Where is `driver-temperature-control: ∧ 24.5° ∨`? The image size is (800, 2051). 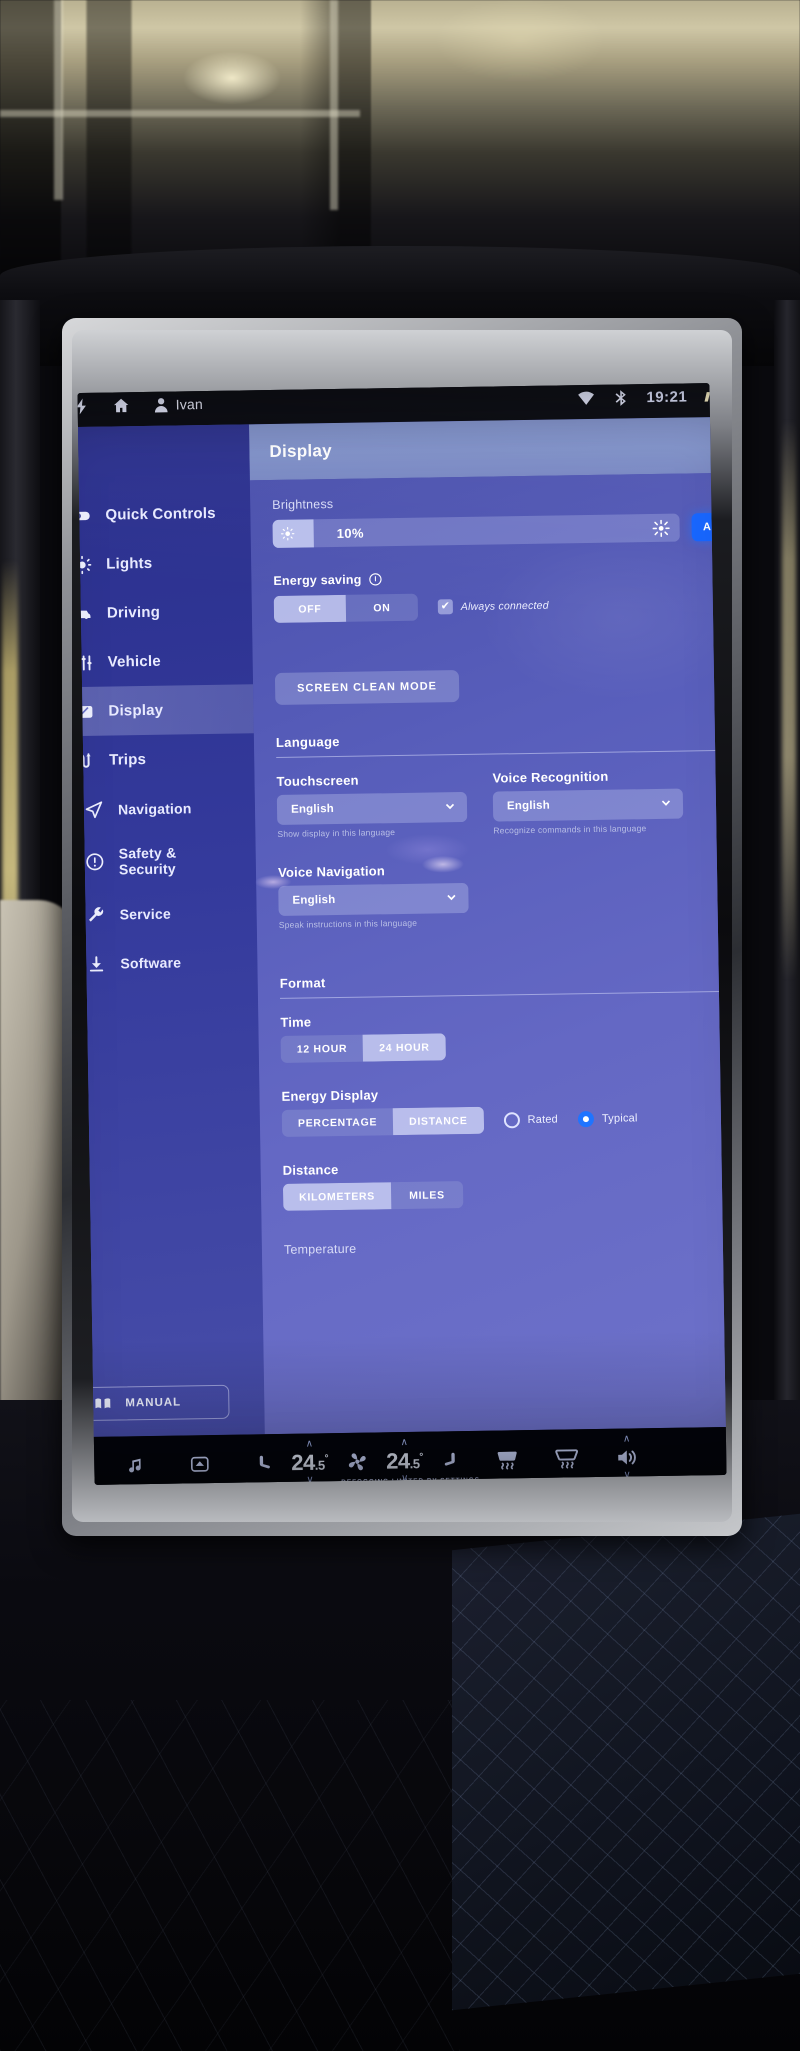 driver-temperature-control: ∧ 24.5° ∨ is located at coordinates (310, 1461).